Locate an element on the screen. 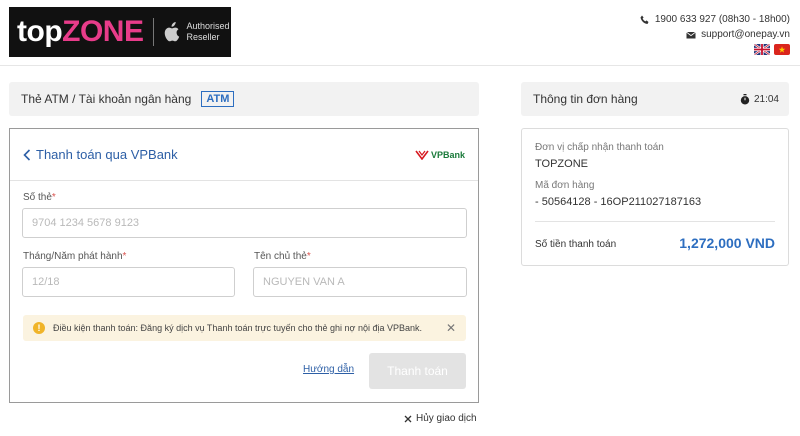  amount-label: Số tiền thanh toán is located at coordinates (576, 244).